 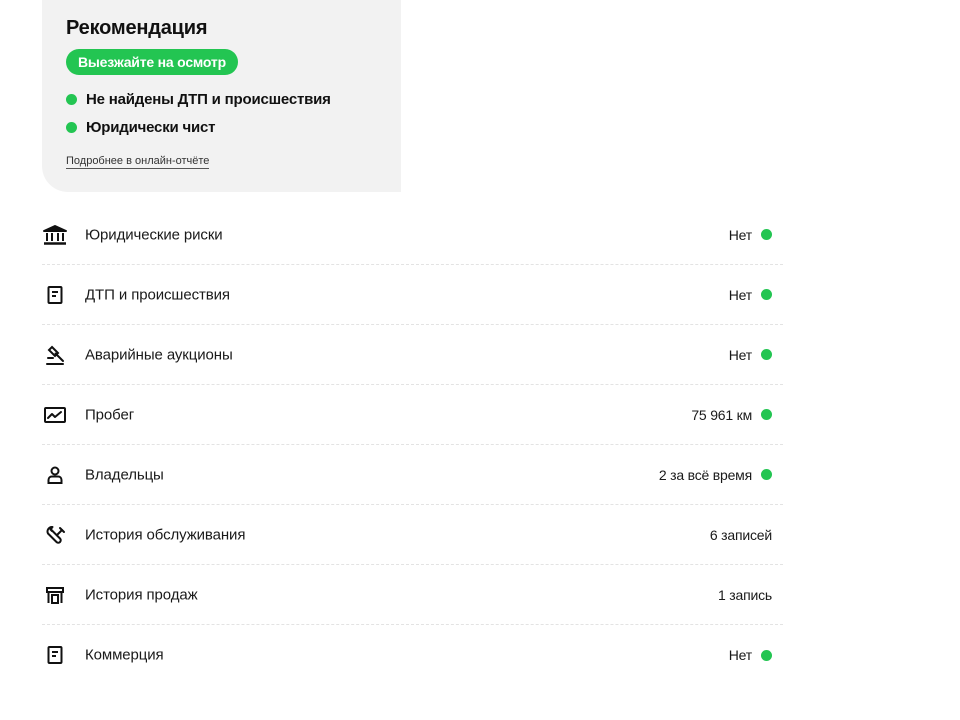 I want to click on recommendation-title: Рекомендация, so click(x=137, y=28).